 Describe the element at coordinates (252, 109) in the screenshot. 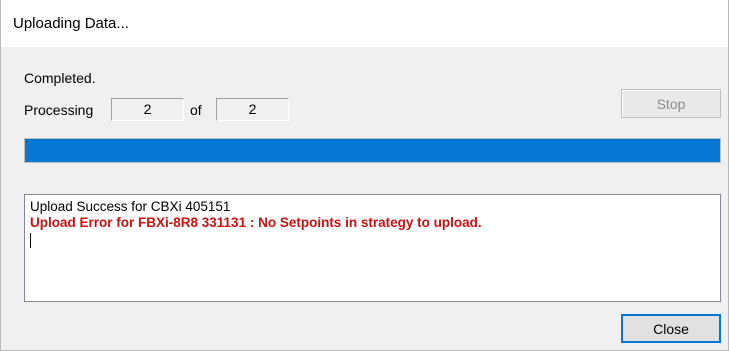

I see `total-item-count: 2` at that location.